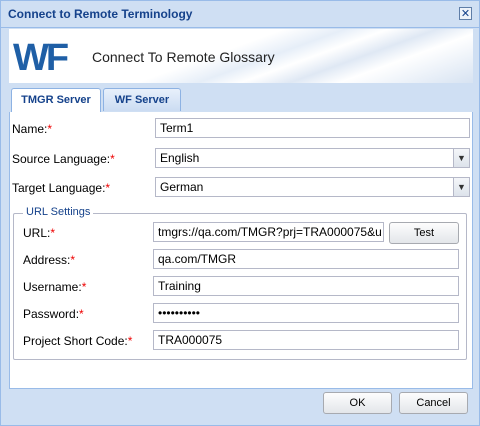 This screenshot has width=480, height=426. I want to click on address-label-text: Address:, so click(47, 260).